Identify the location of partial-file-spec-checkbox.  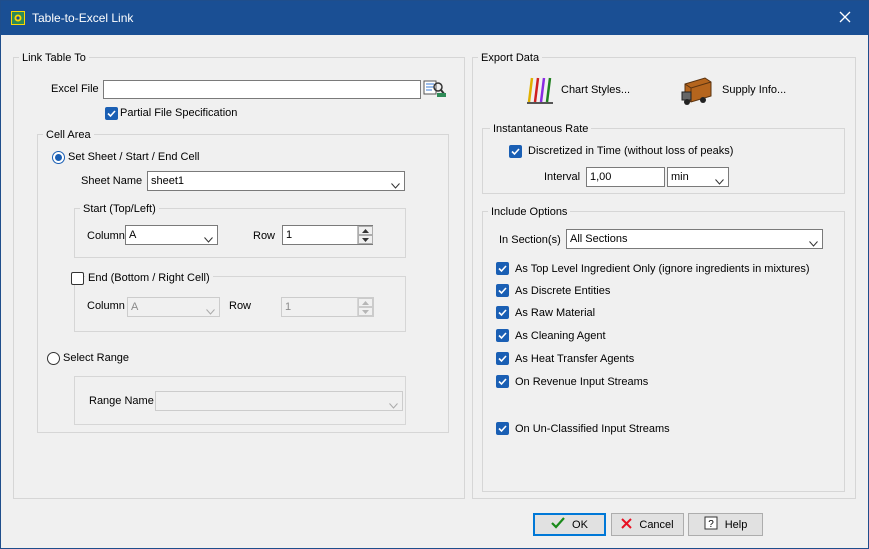
(111, 113).